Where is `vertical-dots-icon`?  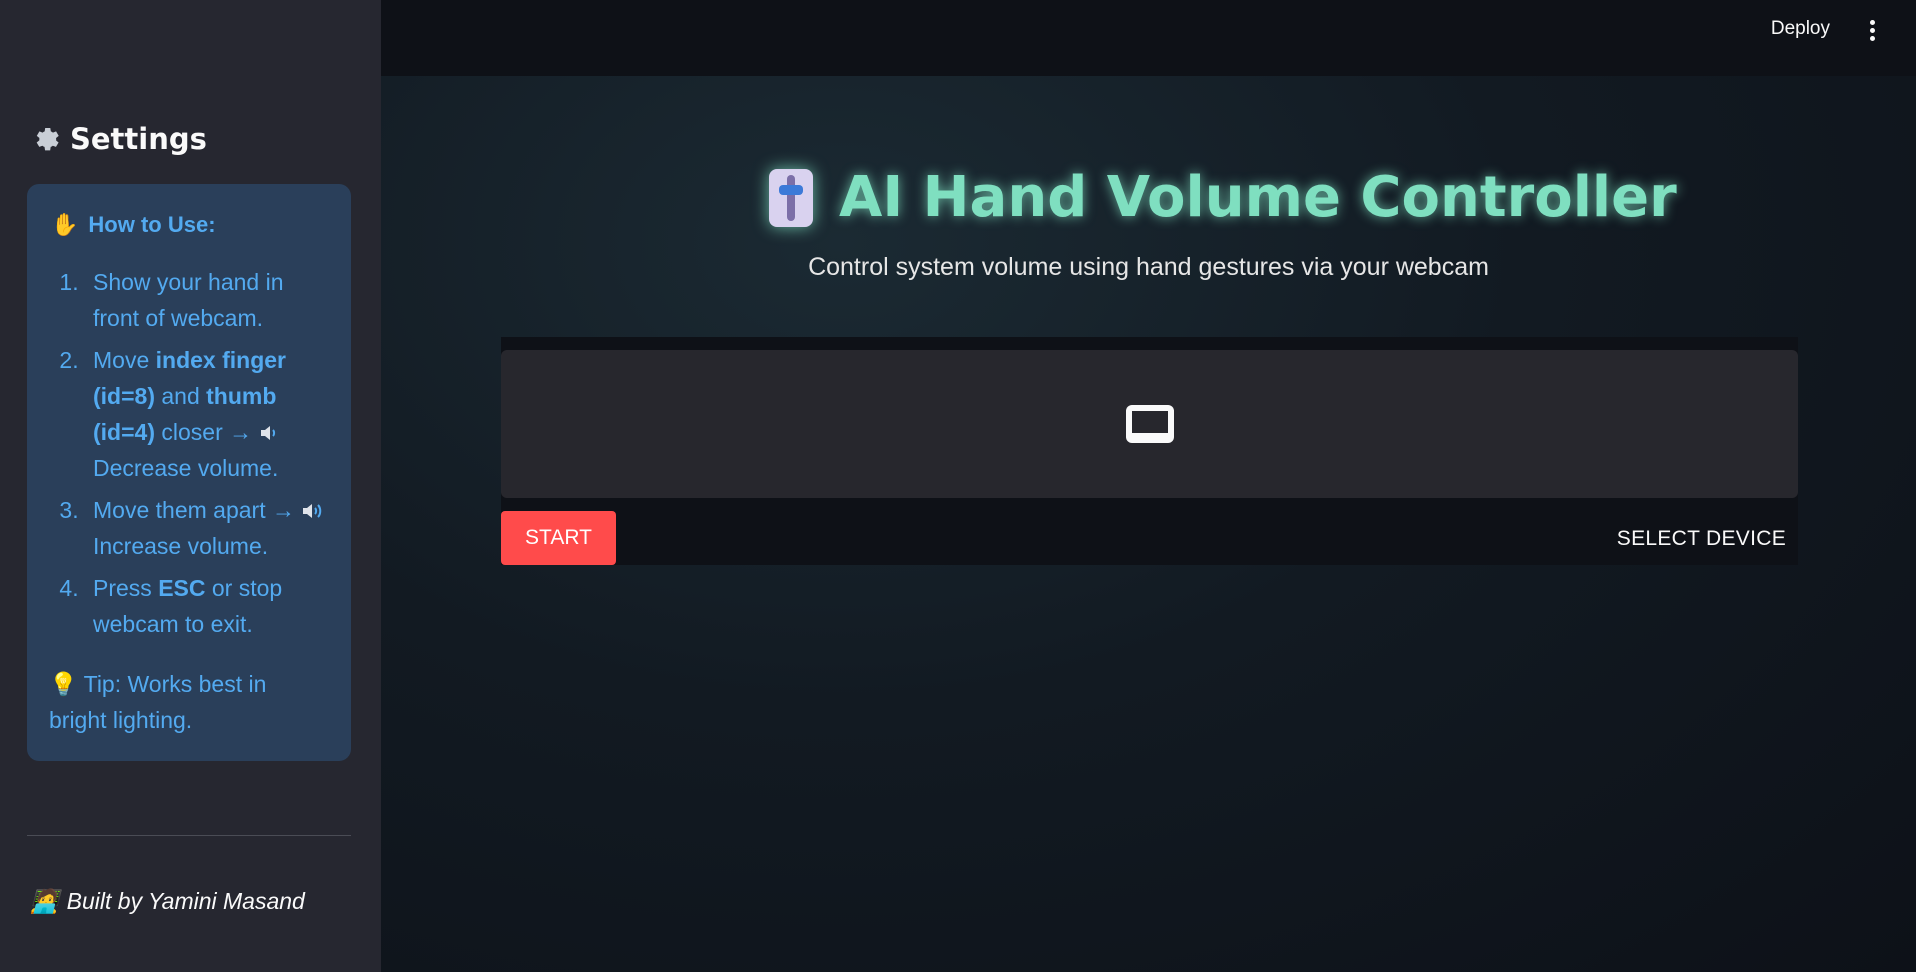
vertical-dots-icon is located at coordinates (1872, 31).